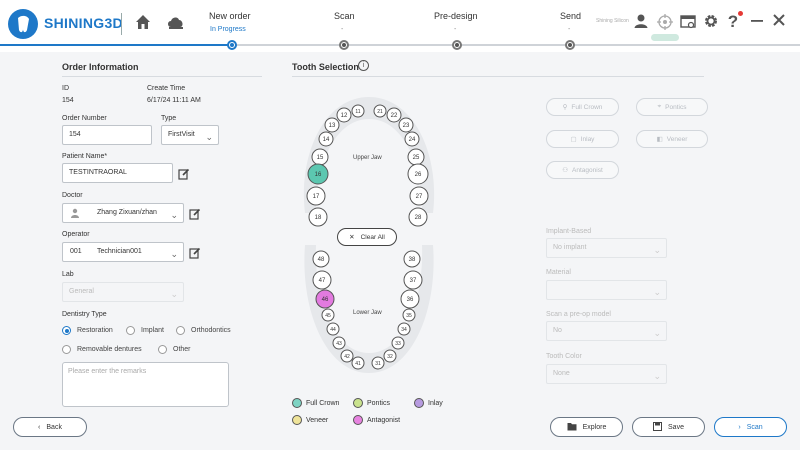 This screenshot has height=450, width=800. What do you see at coordinates (325, 299) in the screenshot?
I see `tooth-46: 46` at bounding box center [325, 299].